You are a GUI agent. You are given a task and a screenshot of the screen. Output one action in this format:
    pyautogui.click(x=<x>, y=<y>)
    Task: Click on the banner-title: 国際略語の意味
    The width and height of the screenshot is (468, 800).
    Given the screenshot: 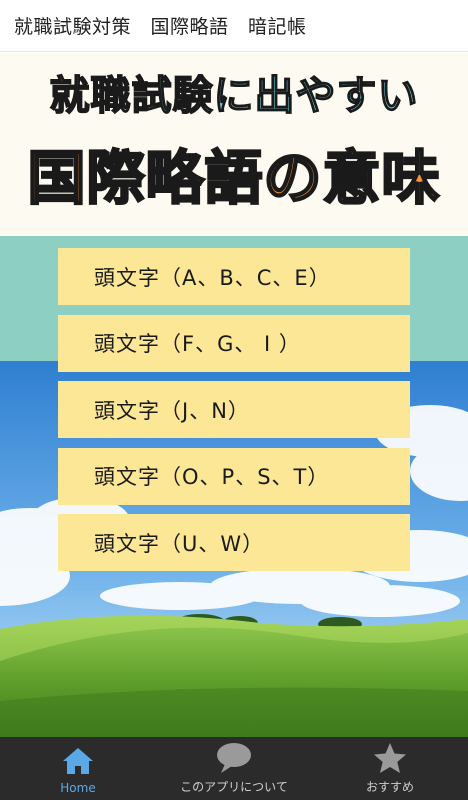 What is the action you would take?
    pyautogui.click(x=233, y=178)
    